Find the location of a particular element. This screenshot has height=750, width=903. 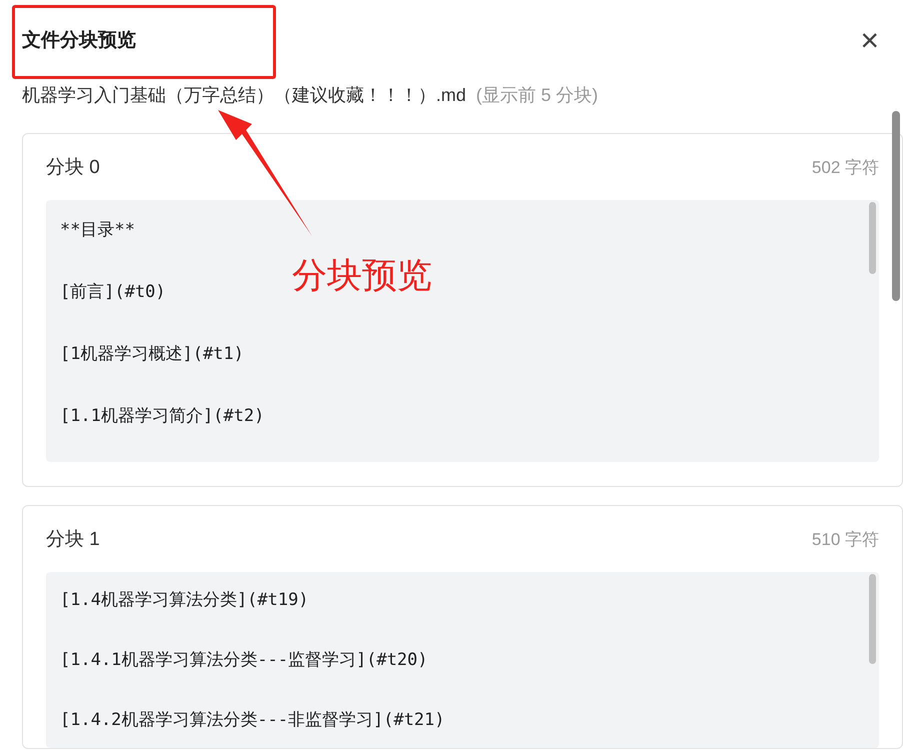

chunk-title: 分块 1 is located at coordinates (73, 540).